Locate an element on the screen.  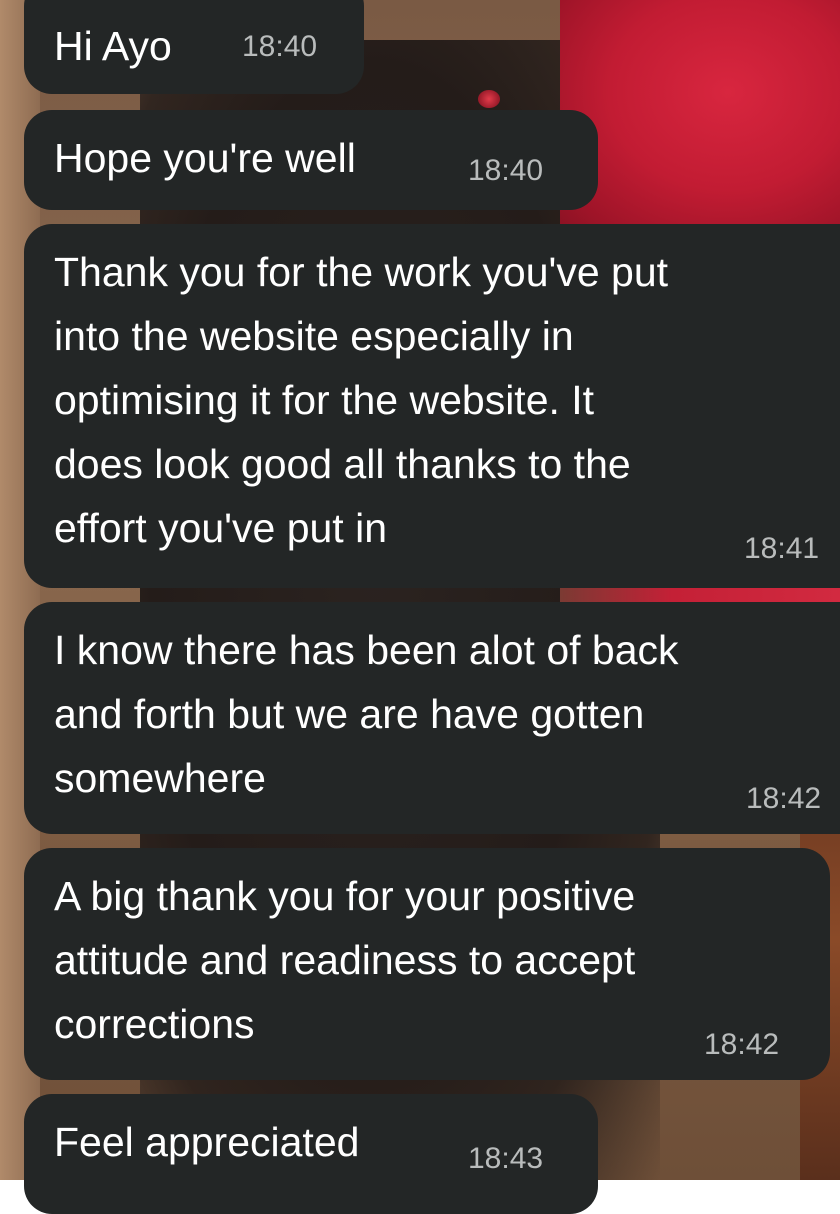
message-text: Feel appreciated is located at coordinates (207, 1142).